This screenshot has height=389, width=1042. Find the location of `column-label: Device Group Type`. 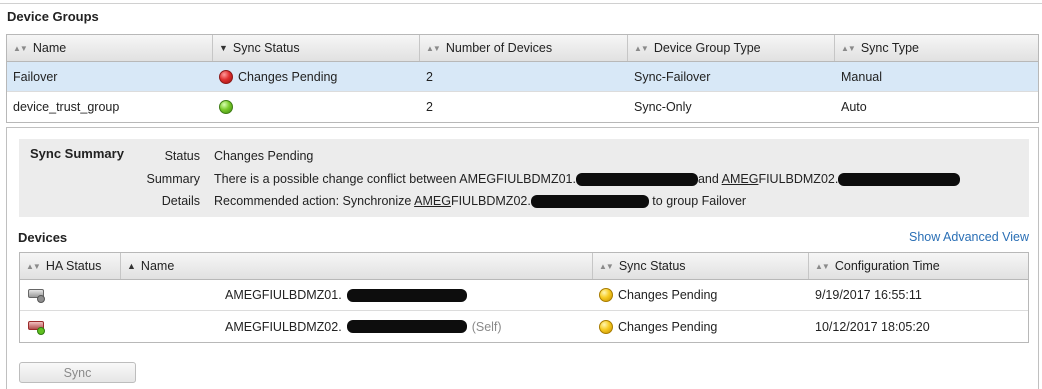

column-label: Device Group Type is located at coordinates (707, 48).